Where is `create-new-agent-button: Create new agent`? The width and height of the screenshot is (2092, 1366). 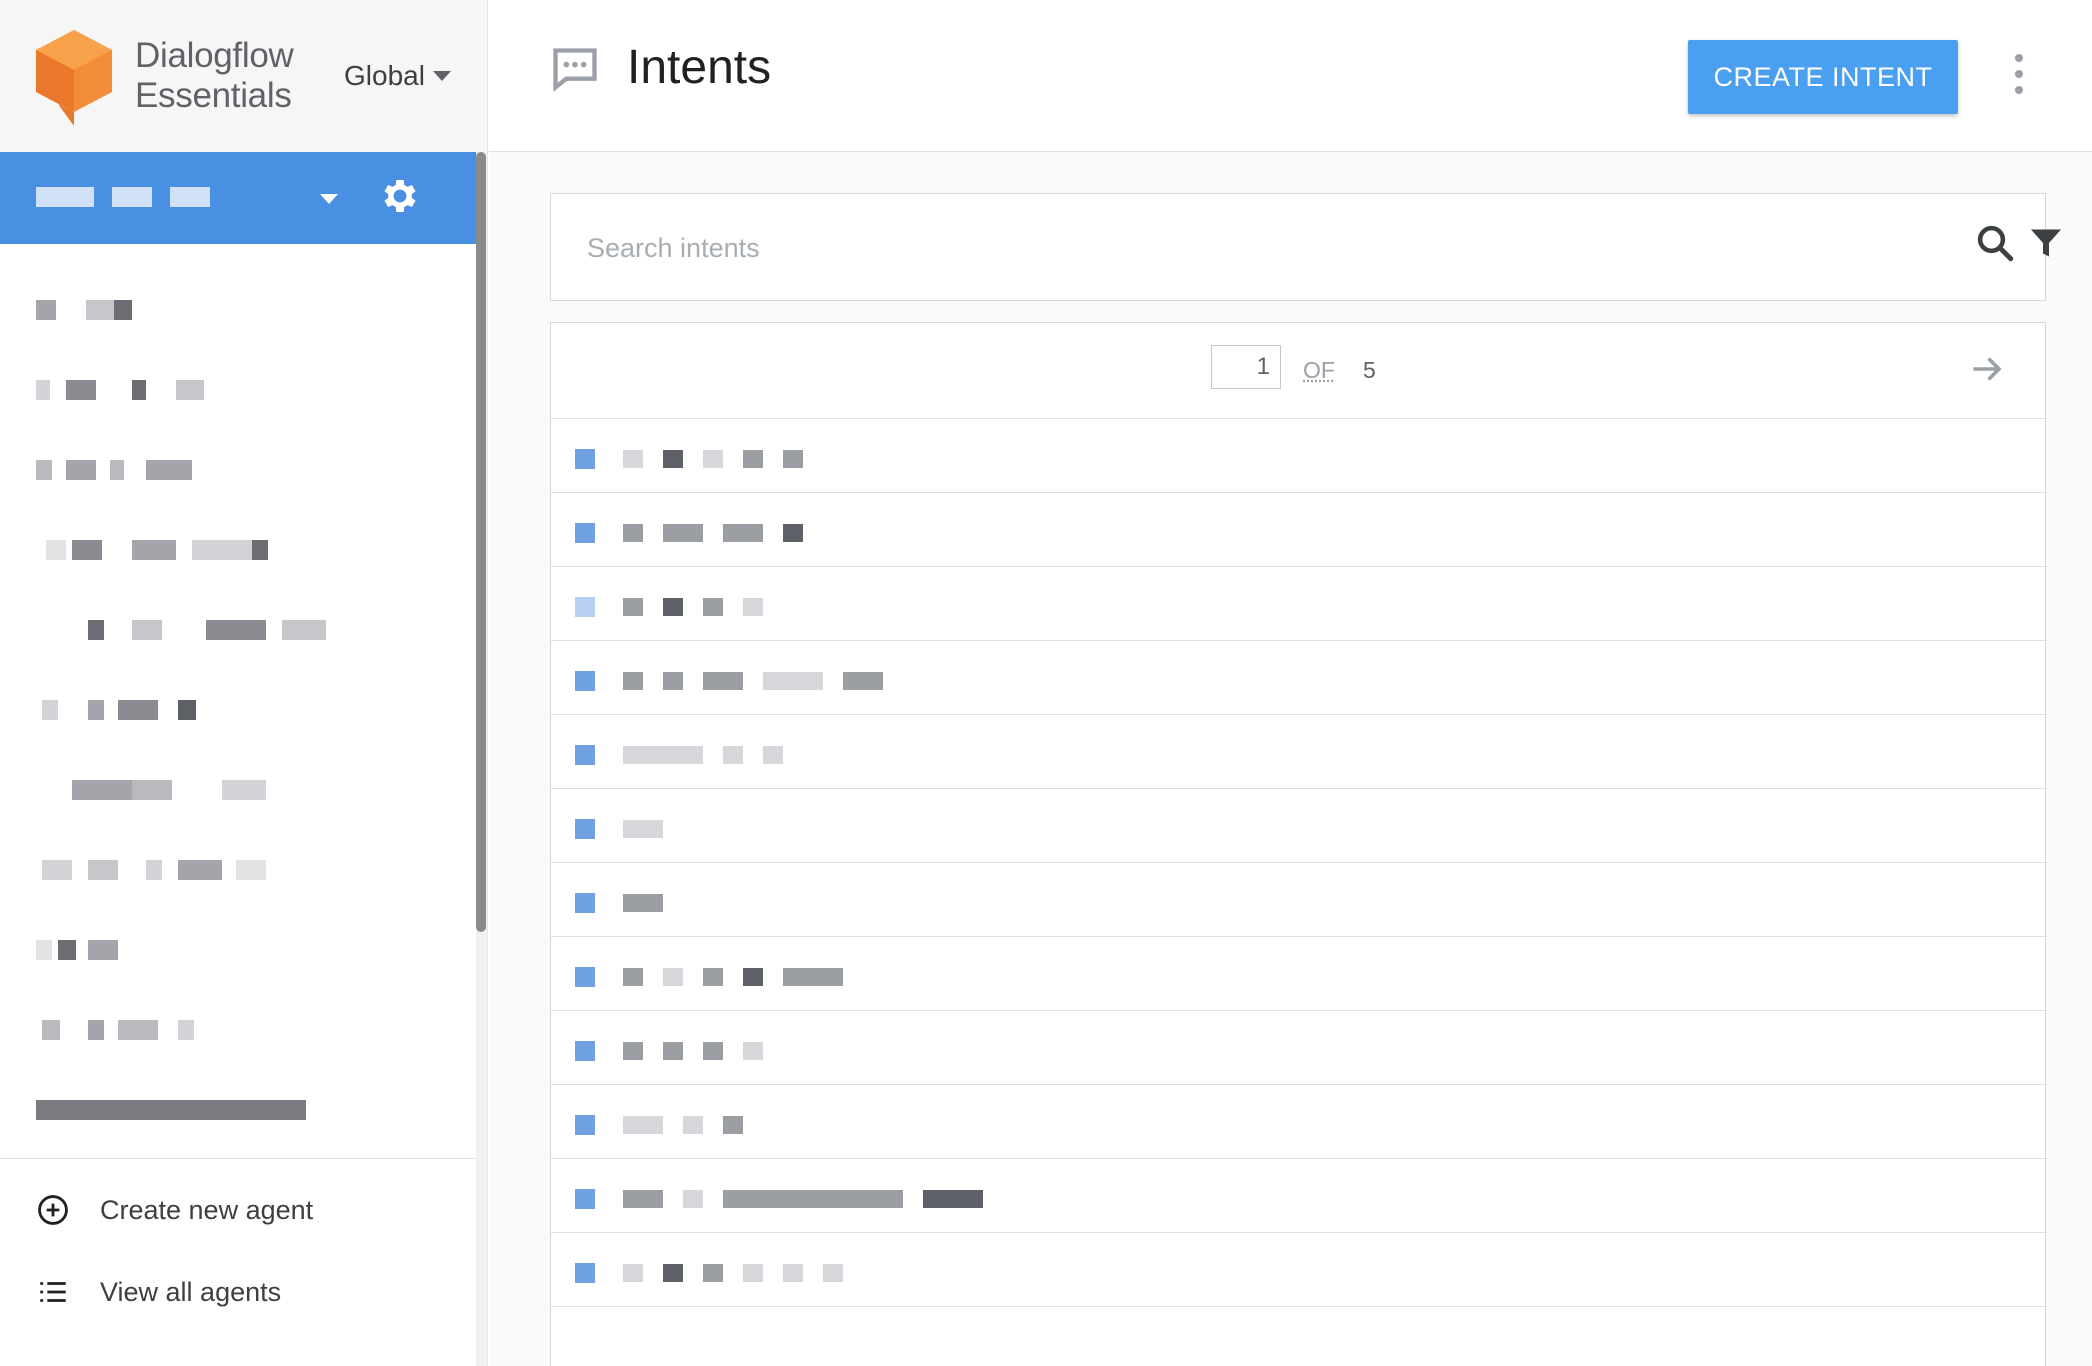 create-new-agent-button: Create new agent is located at coordinates (174, 1210).